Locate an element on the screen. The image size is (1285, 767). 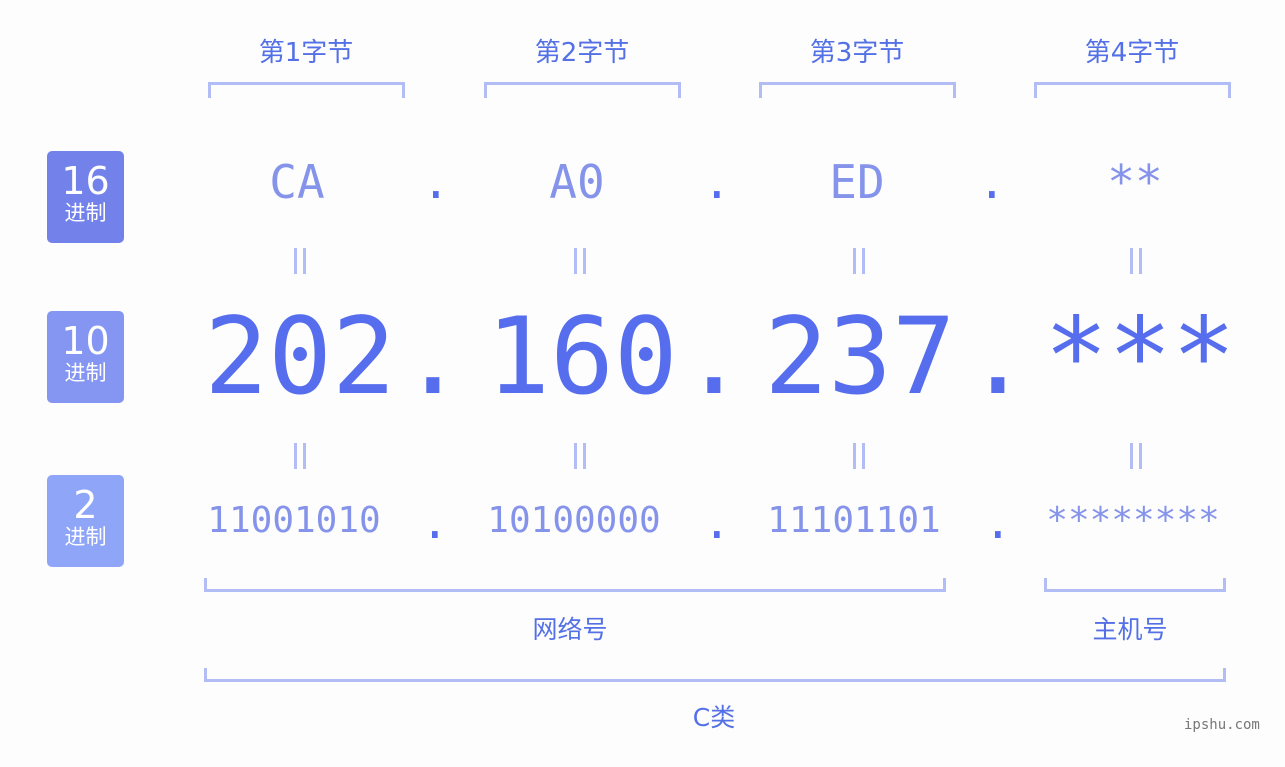
bin-badge: 2 进制 is located at coordinates (85, 521).